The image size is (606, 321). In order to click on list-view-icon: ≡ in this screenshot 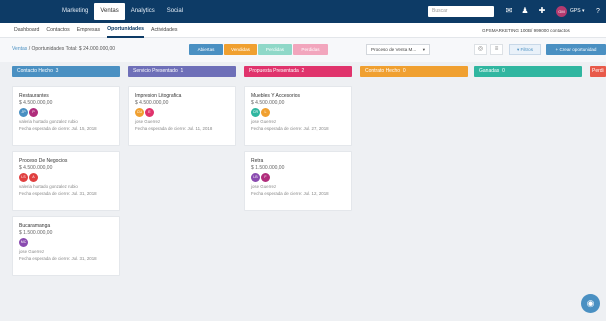, I will do `click(496, 49)`.